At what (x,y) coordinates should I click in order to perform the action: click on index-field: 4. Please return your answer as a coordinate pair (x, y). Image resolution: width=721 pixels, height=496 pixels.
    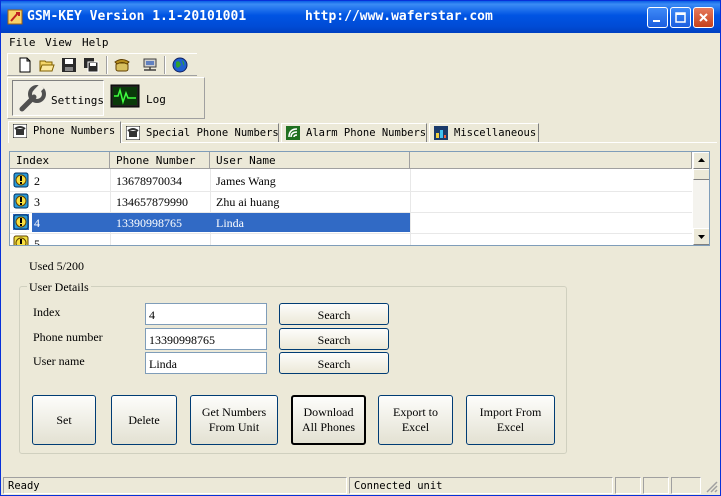
    Looking at the image, I should click on (206, 314).